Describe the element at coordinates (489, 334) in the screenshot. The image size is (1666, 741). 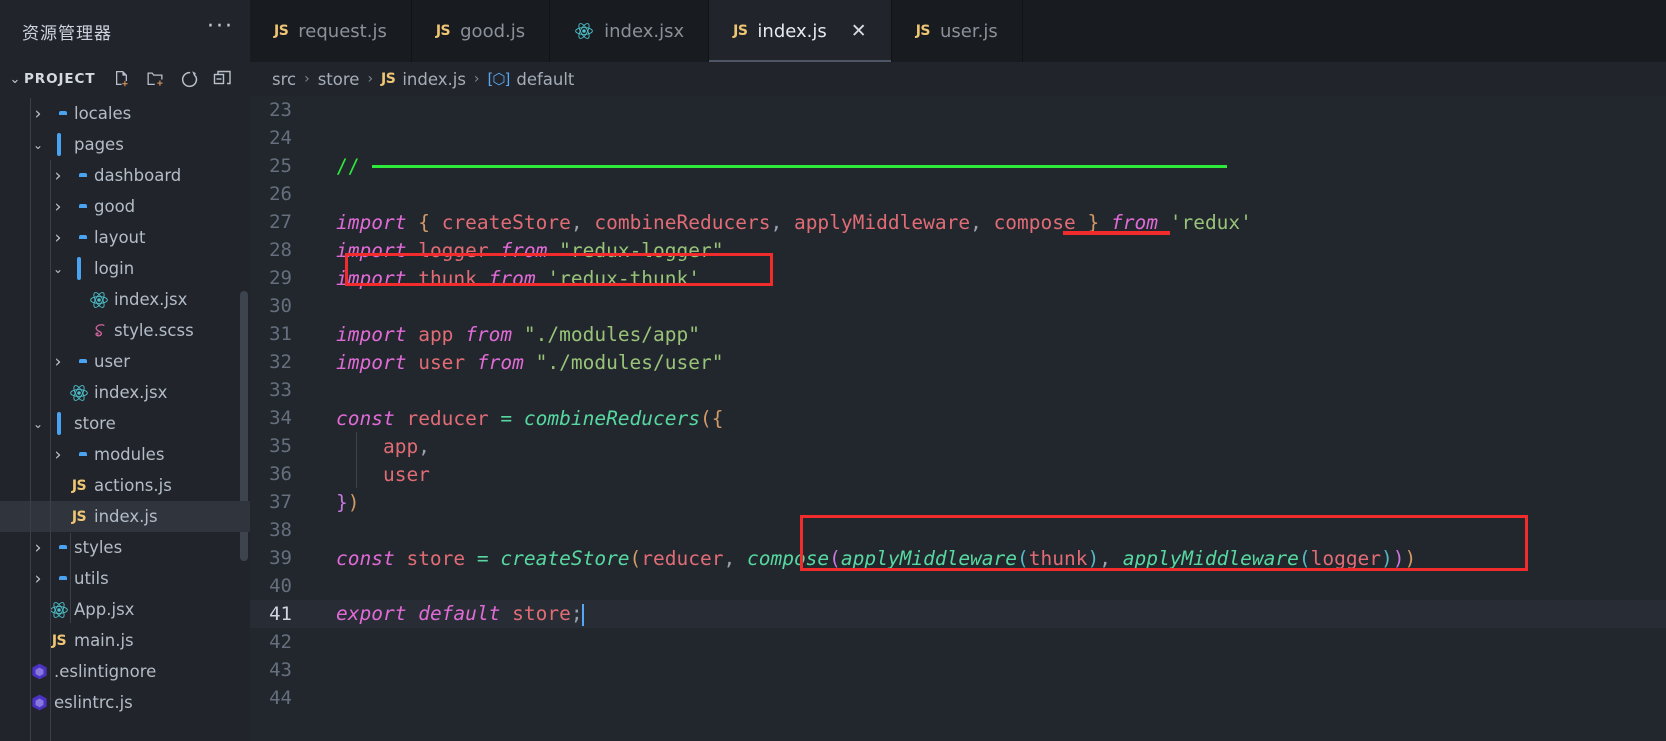
I see `code-token: from` at that location.